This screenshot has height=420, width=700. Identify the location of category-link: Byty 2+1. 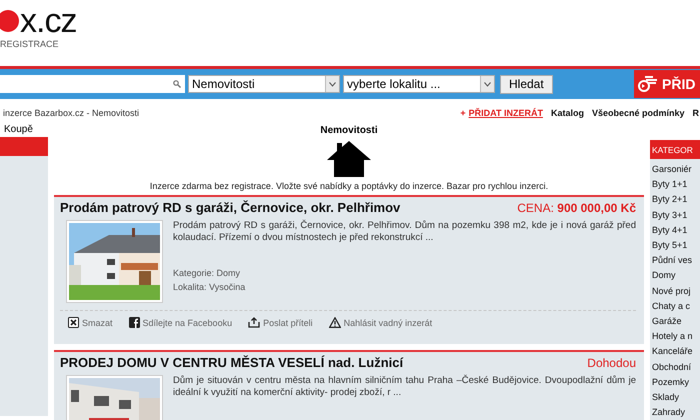
(676, 200).